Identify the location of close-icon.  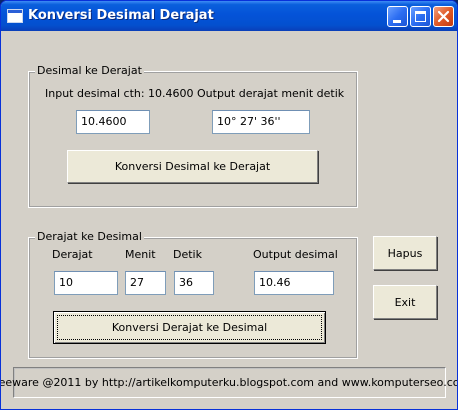
(443, 16).